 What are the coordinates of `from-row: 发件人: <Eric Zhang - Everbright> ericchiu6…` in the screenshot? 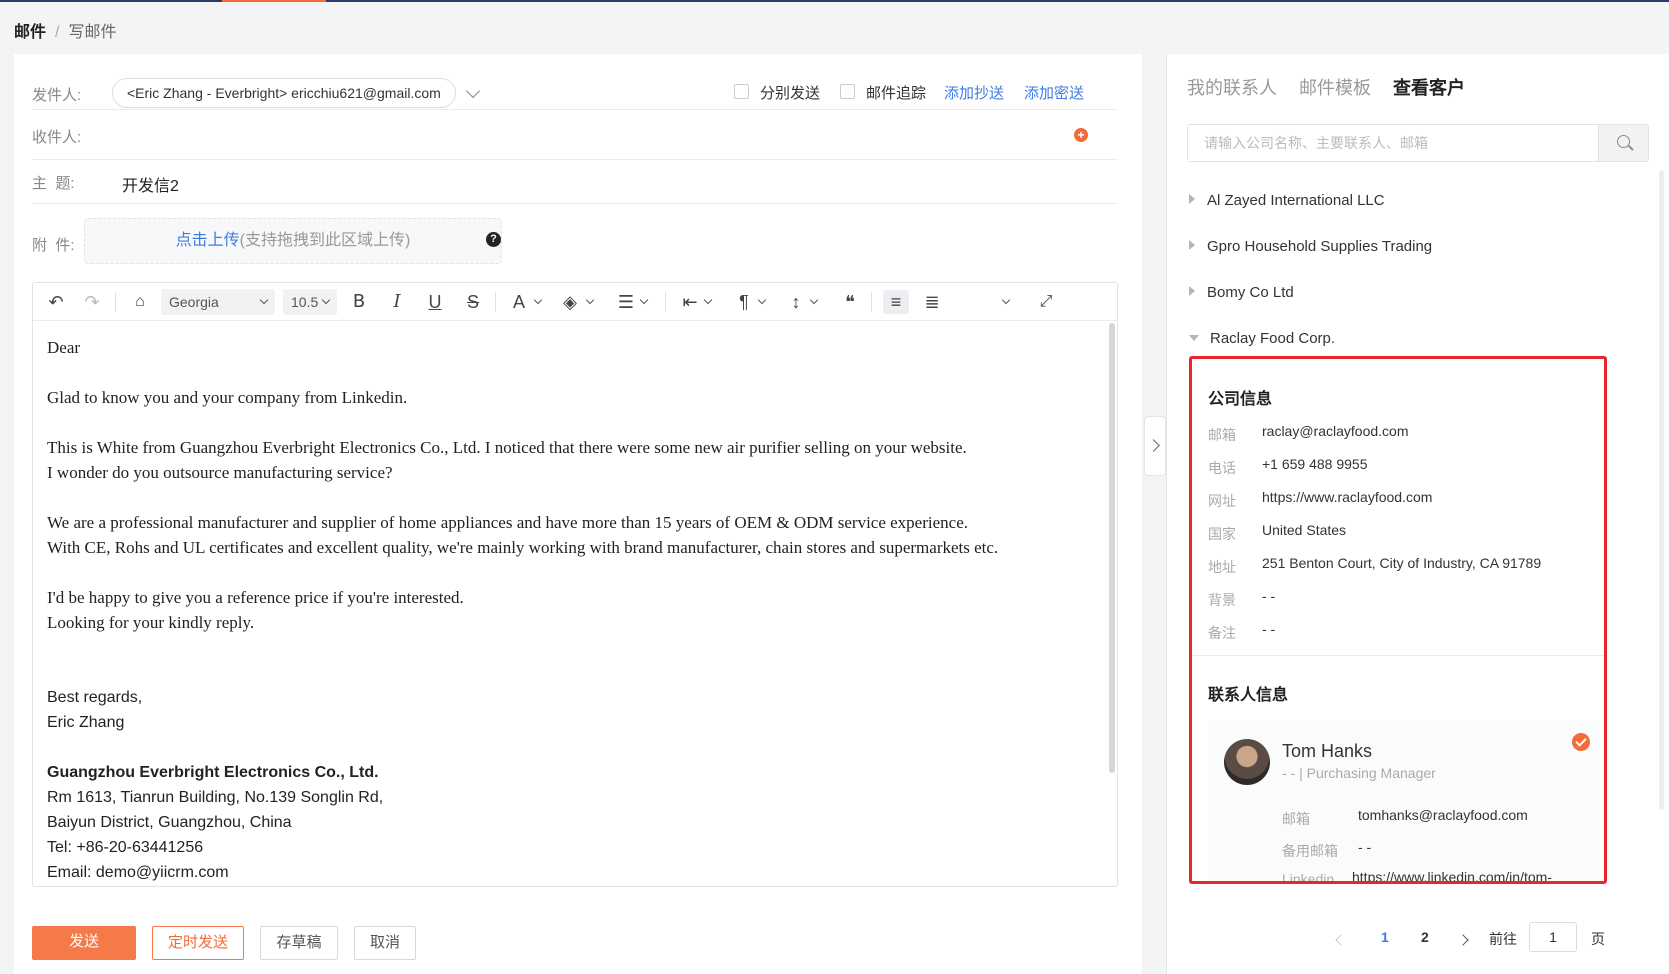 It's located at (575, 82).